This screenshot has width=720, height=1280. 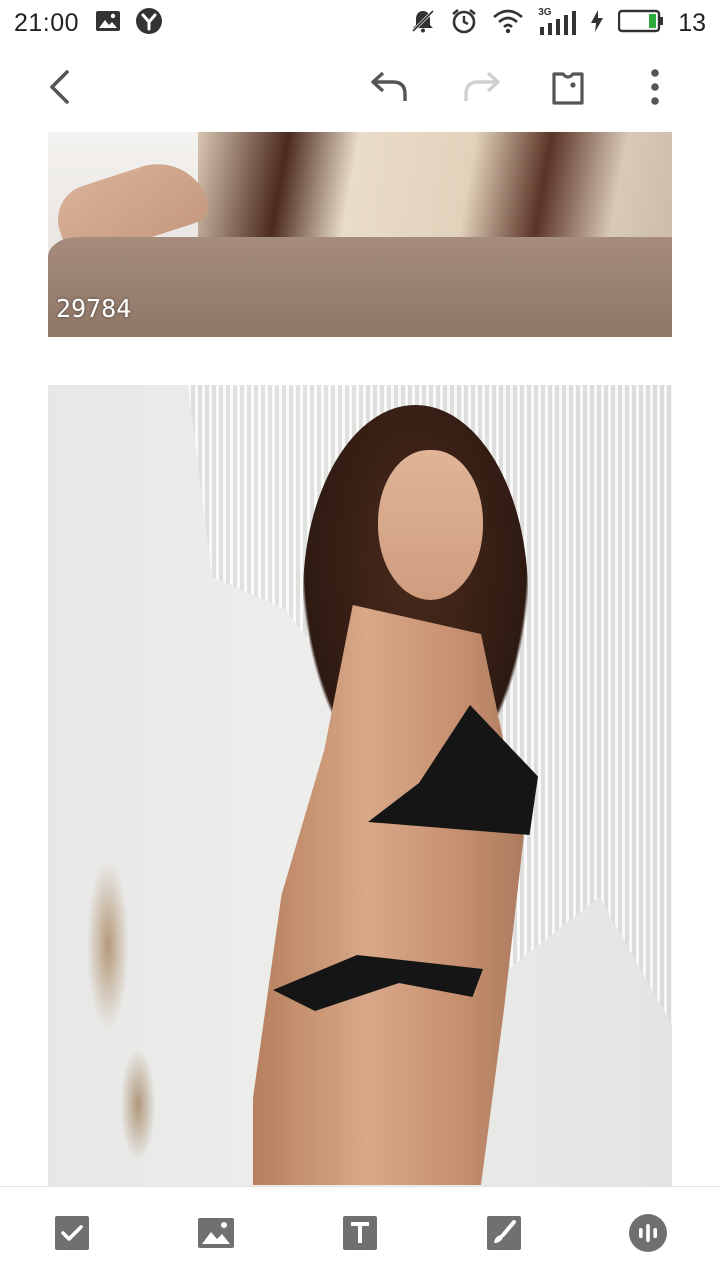 I want to click on checklist-button, so click(x=72, y=1235).